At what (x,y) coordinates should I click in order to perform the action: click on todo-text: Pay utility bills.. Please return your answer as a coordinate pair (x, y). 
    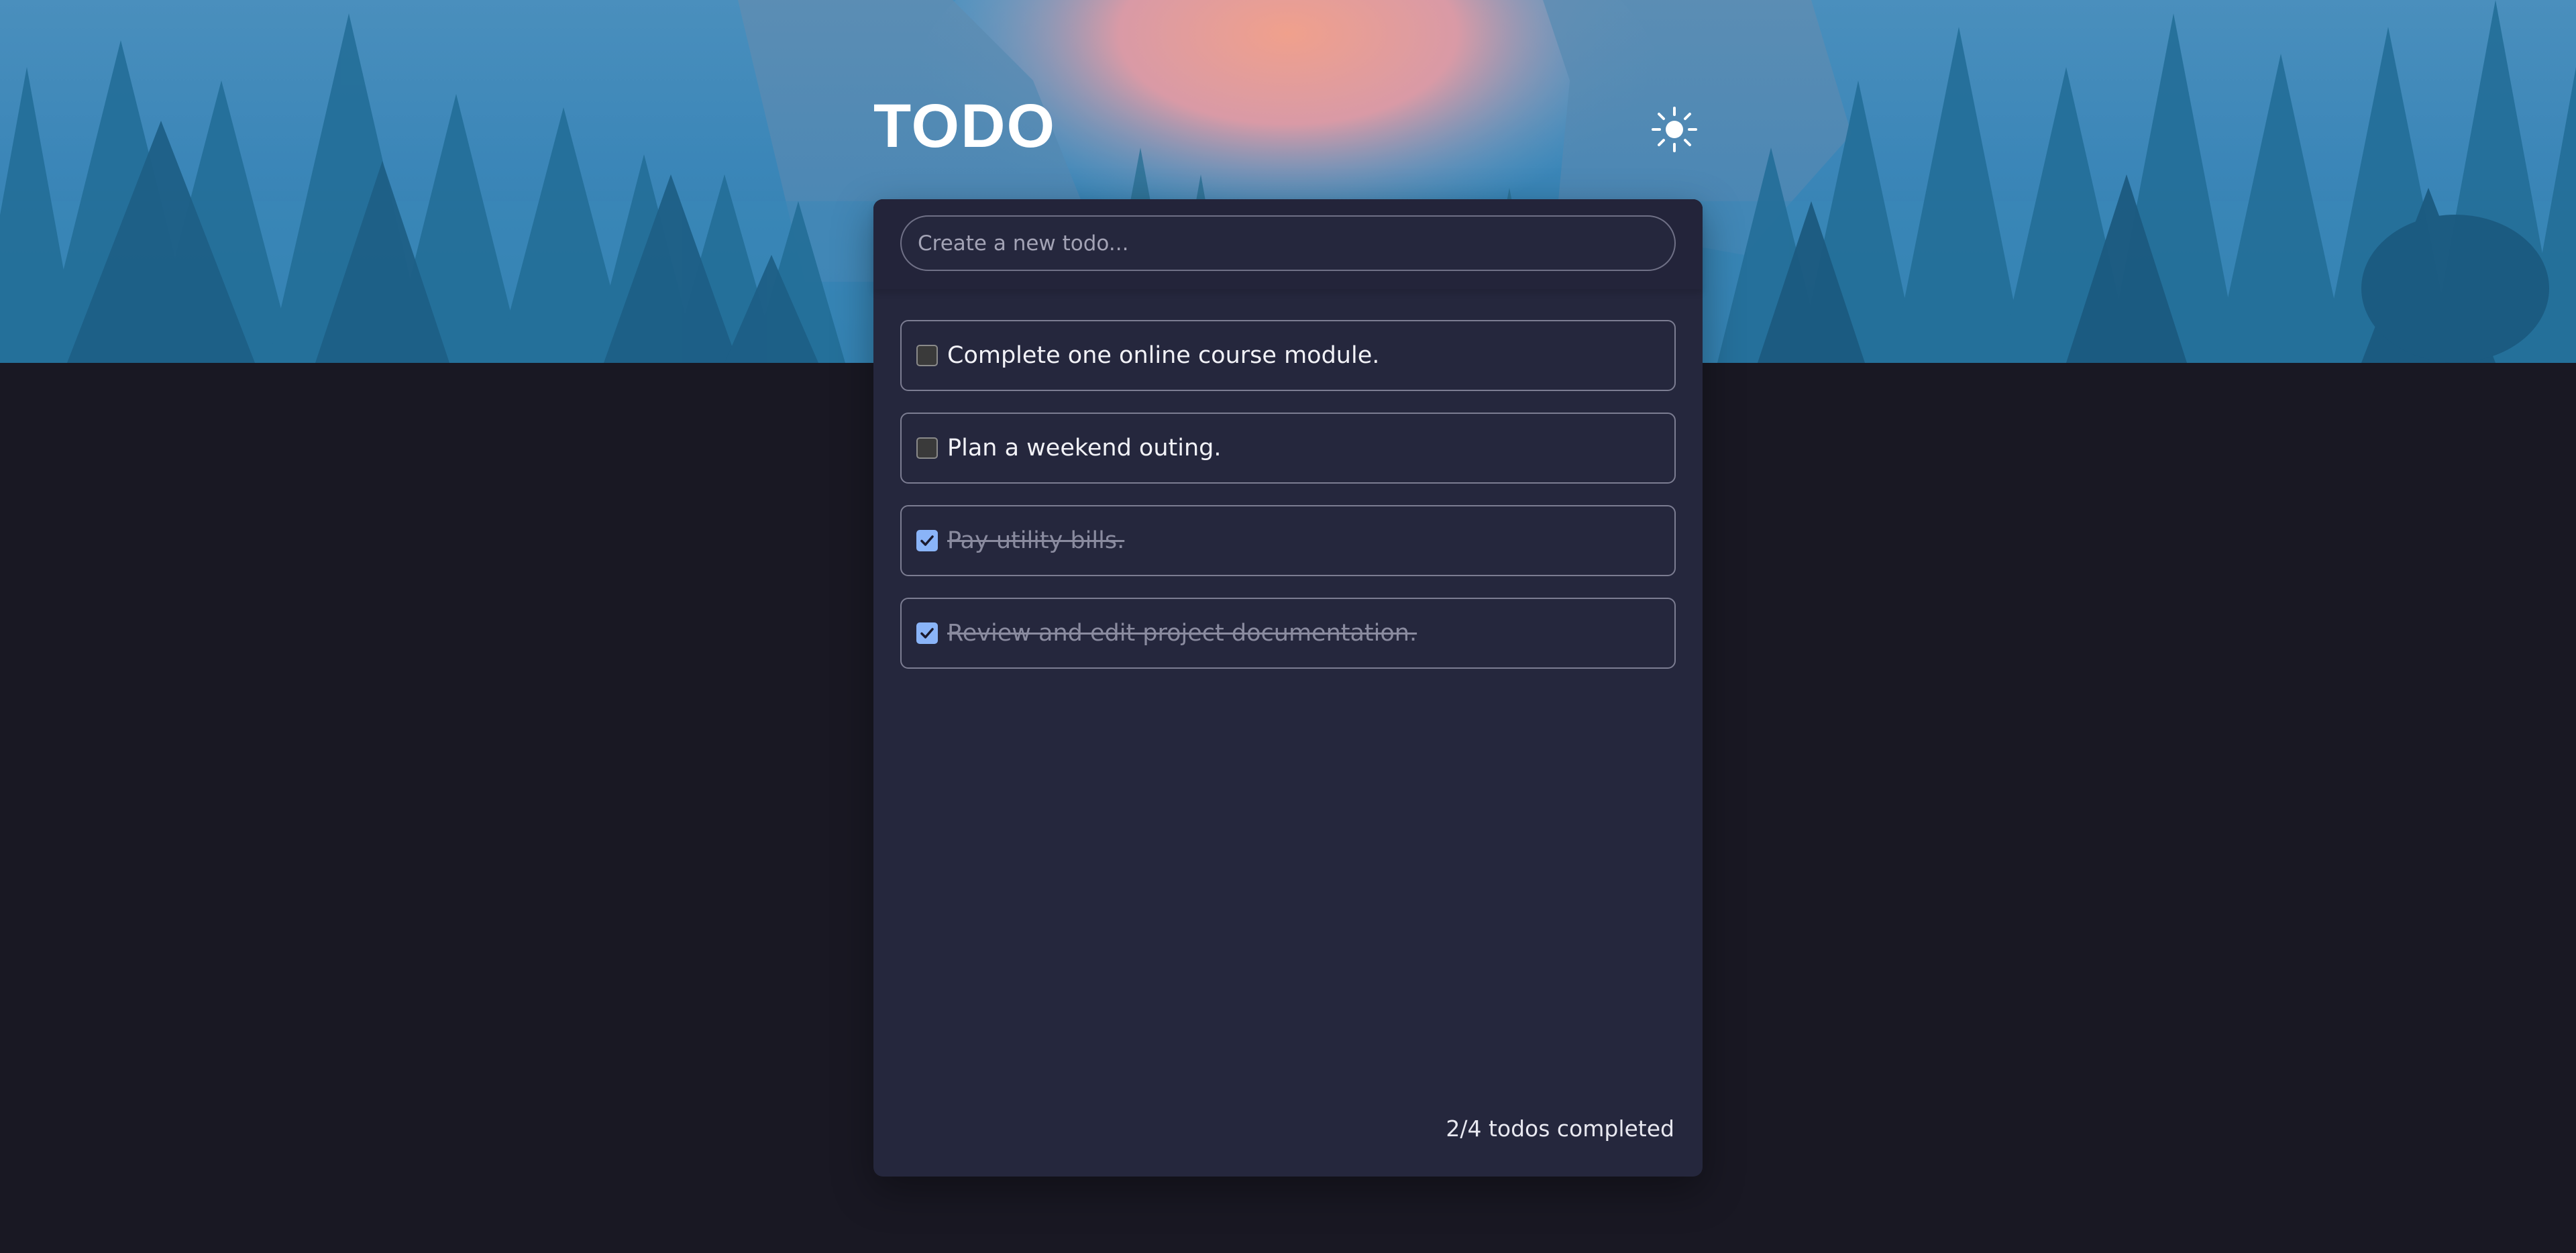
    Looking at the image, I should click on (1036, 540).